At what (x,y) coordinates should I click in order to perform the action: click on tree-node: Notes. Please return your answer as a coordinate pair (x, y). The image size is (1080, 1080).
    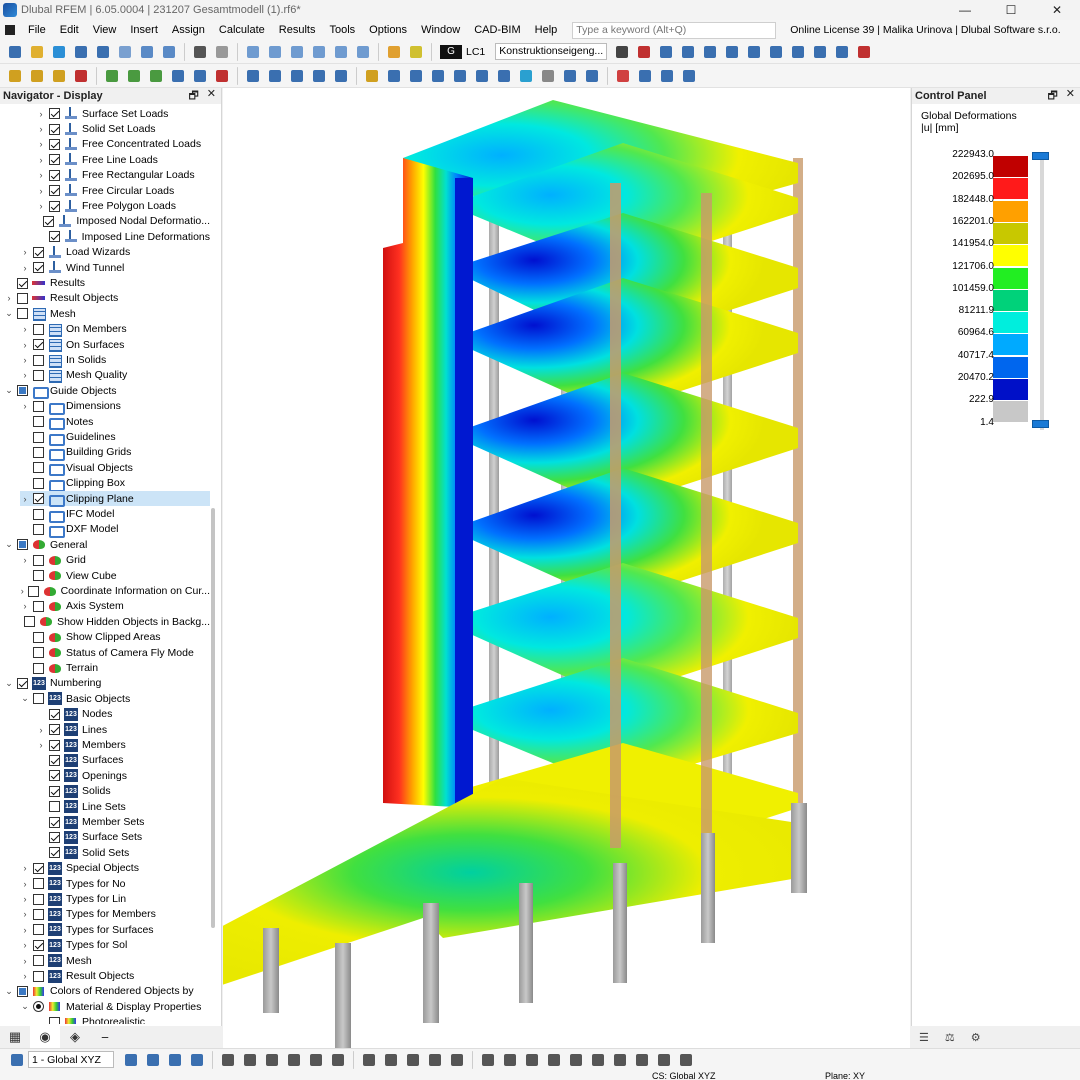
    Looking at the image, I should click on (115, 422).